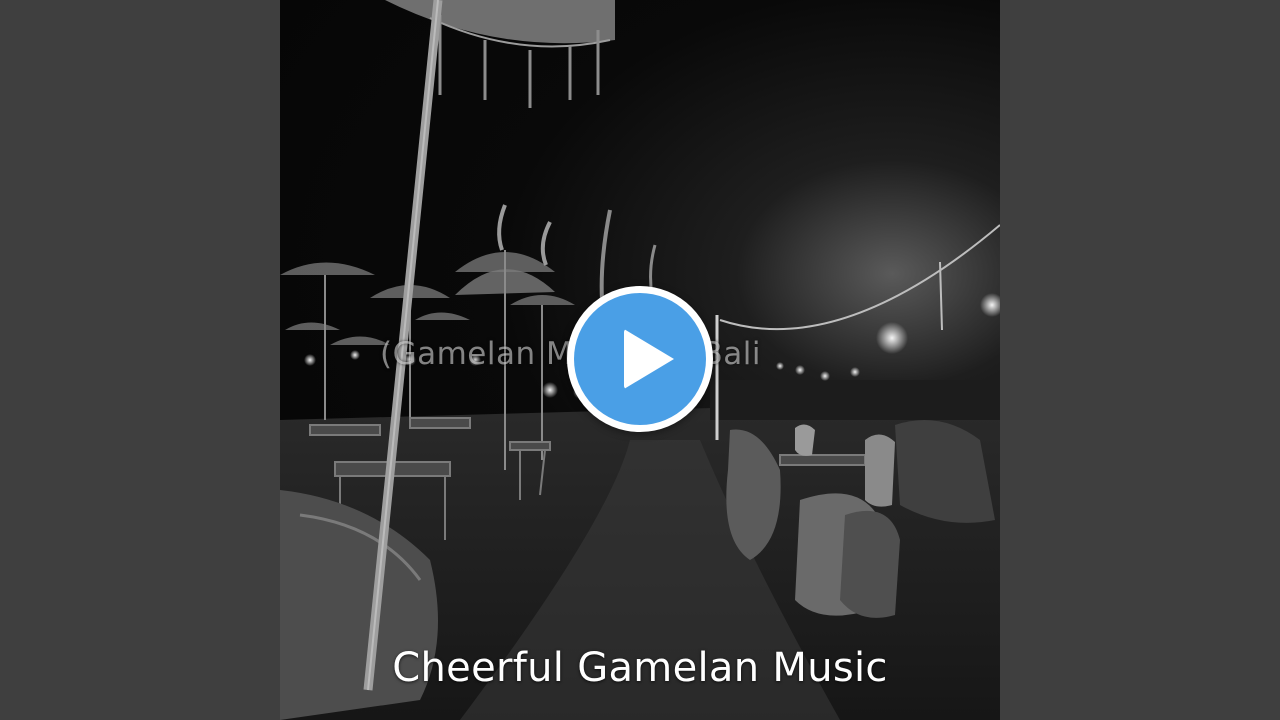 The height and width of the screenshot is (720, 1280). I want to click on cover-title: Cheerful Gamelan Music, so click(640, 668).